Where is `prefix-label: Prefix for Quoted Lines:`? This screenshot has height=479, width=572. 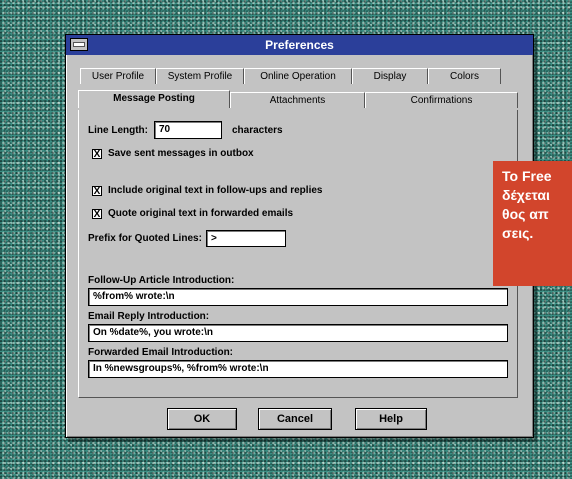 prefix-label: Prefix for Quoted Lines: is located at coordinates (145, 238).